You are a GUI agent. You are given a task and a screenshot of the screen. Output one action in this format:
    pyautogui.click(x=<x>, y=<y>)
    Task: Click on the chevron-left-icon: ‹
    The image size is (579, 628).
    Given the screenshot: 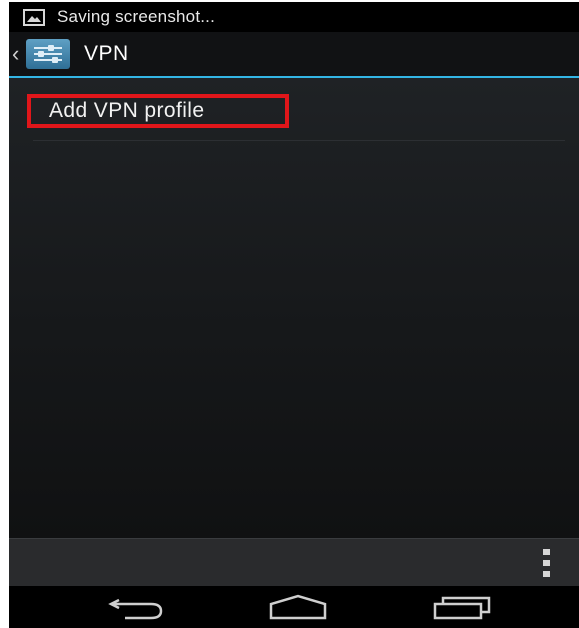 What is the action you would take?
    pyautogui.click(x=18, y=54)
    